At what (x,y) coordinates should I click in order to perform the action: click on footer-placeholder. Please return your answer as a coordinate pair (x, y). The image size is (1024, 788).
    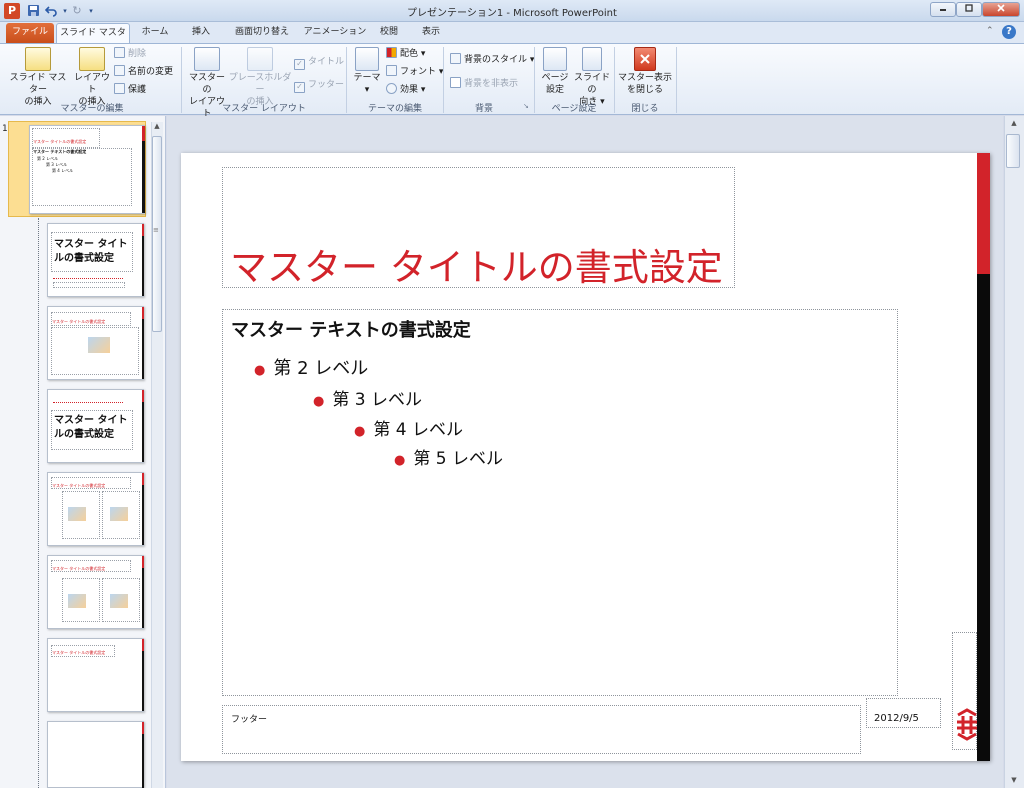
    Looking at the image, I should click on (541, 729).